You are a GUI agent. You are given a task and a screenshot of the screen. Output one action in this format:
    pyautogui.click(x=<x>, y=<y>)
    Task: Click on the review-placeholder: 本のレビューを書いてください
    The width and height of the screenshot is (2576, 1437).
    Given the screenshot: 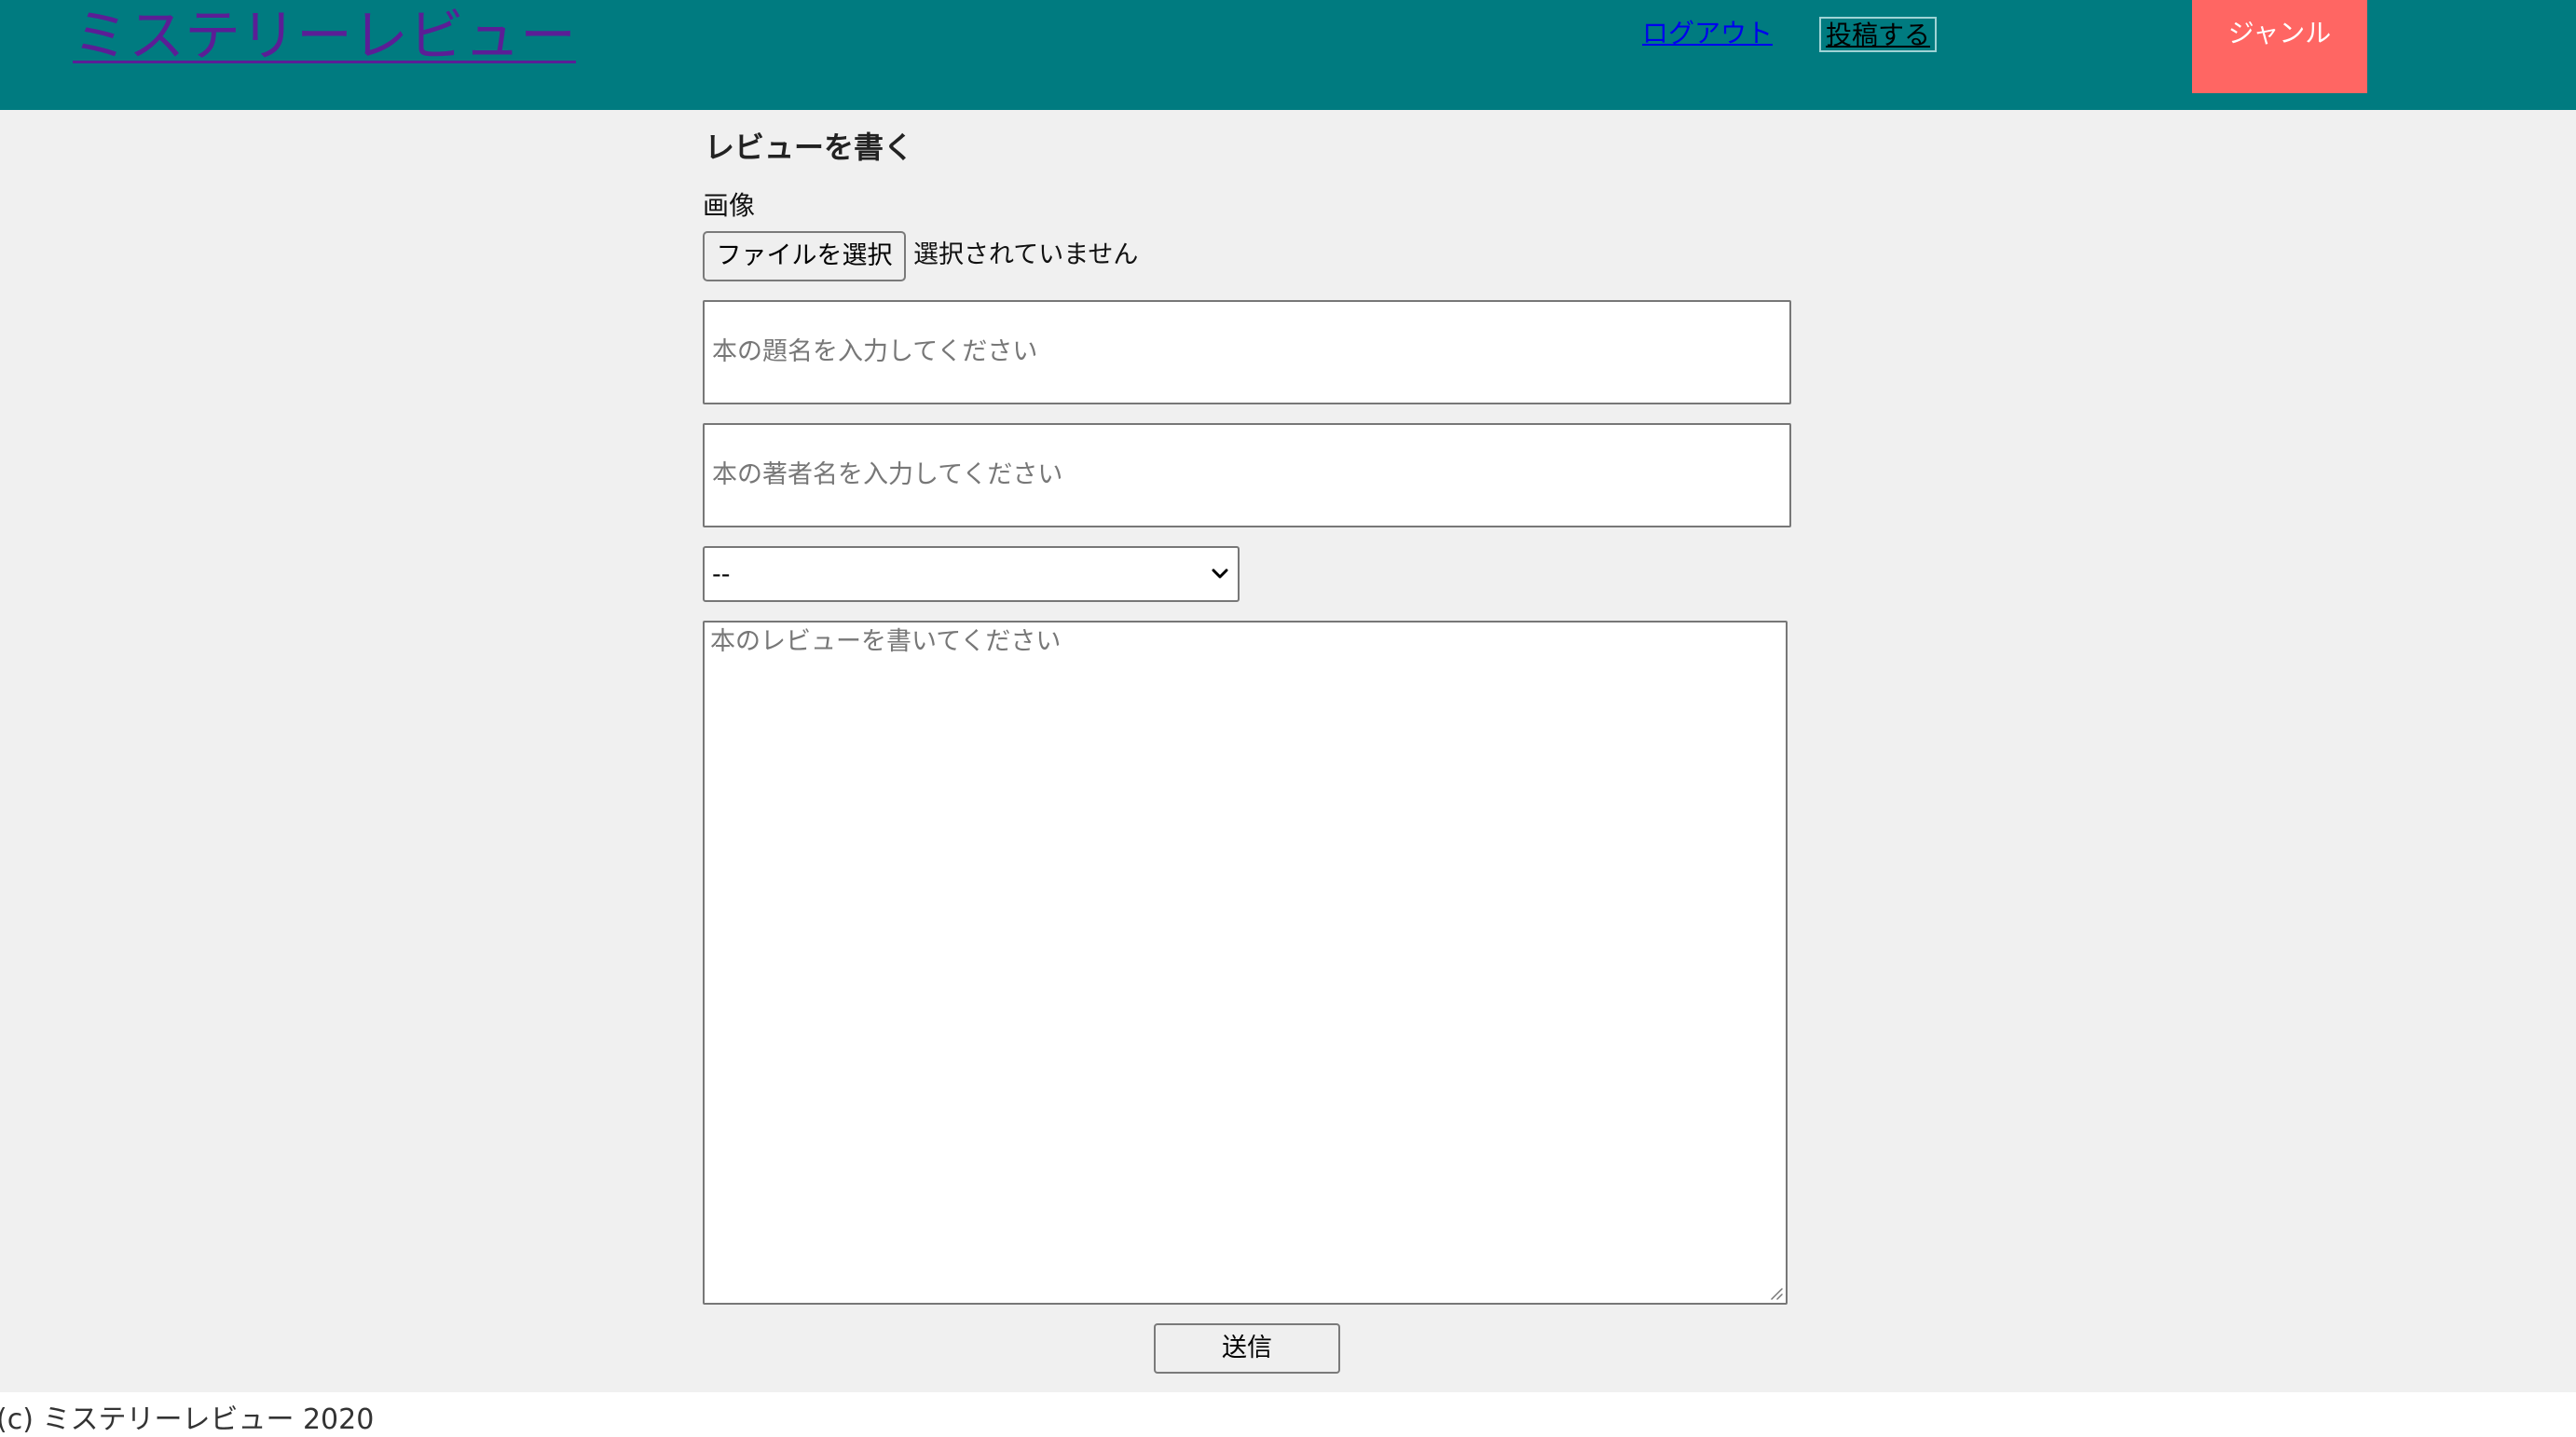 What is the action you would take?
    pyautogui.click(x=886, y=641)
    